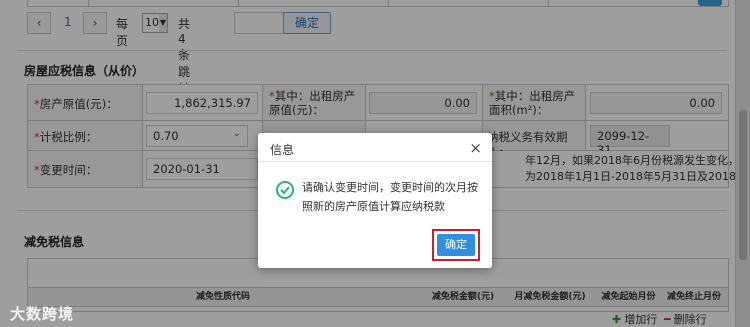 The height and width of the screenshot is (327, 750). I want to click on confirm-dialog: 信息 × 请确认变更时间，变更时间的次月按照新的房产原值计算应纳税款 确定, so click(375, 200).